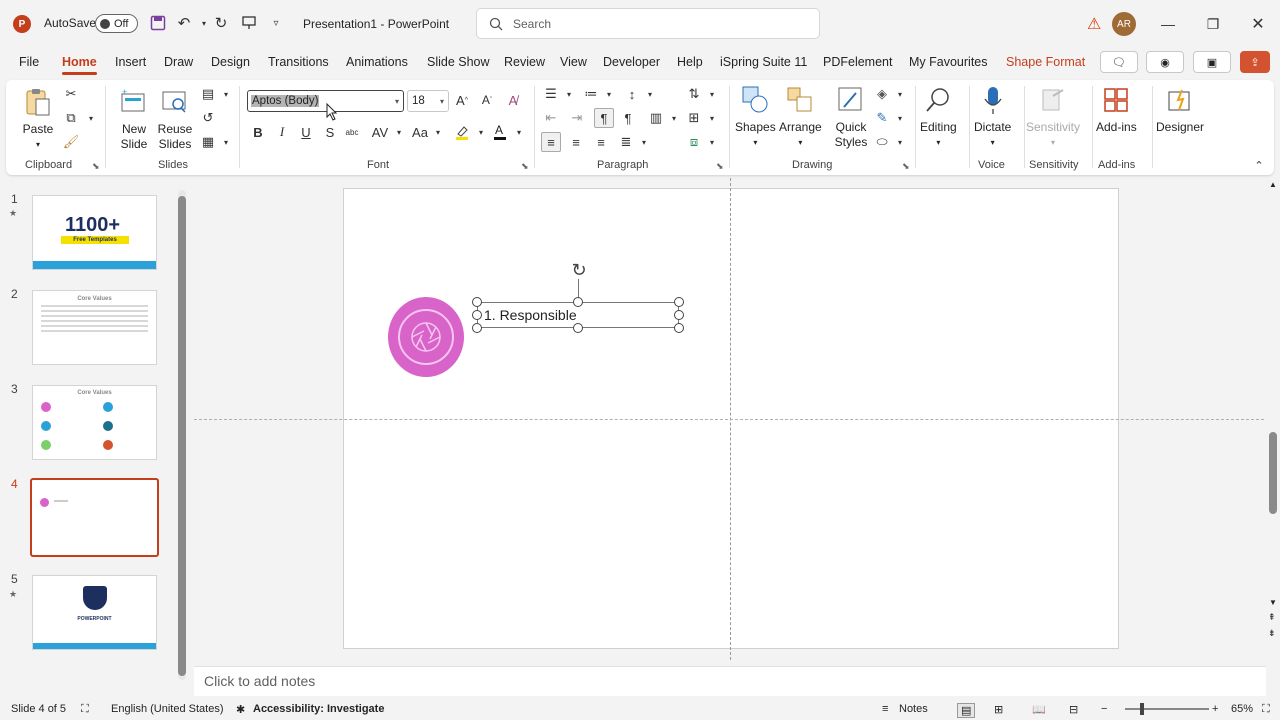  Describe the element at coordinates (573, 62) in the screenshot. I see `tab-view: View` at that location.